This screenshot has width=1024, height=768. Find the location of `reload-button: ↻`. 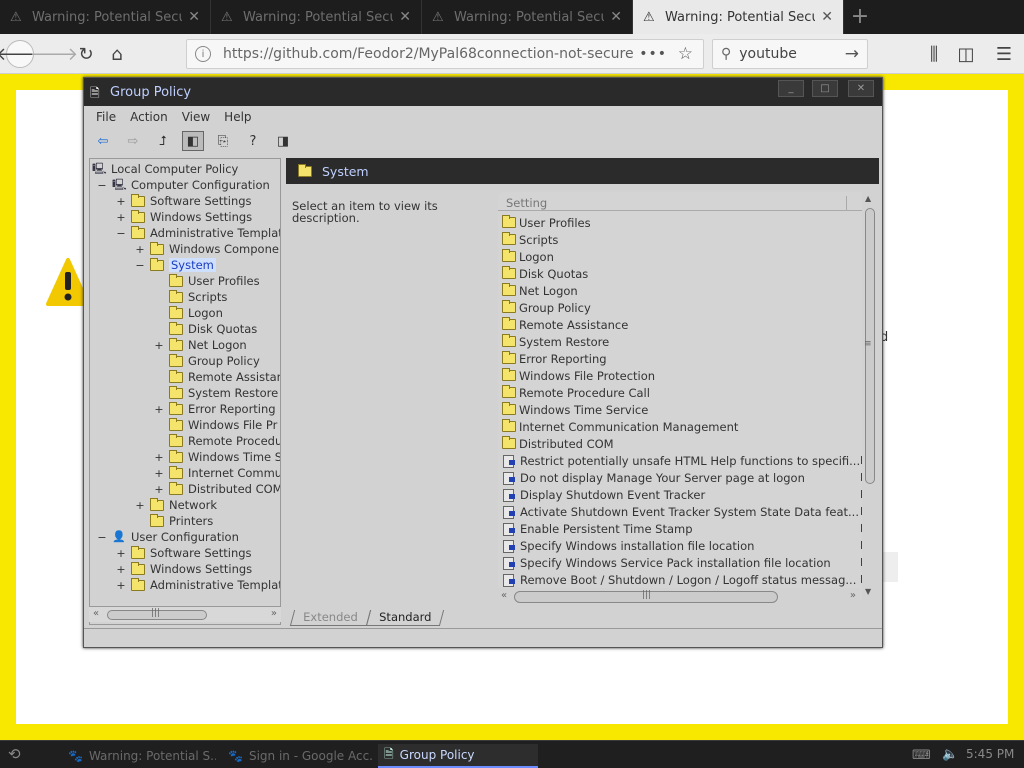

reload-button: ↻ is located at coordinates (86, 54).